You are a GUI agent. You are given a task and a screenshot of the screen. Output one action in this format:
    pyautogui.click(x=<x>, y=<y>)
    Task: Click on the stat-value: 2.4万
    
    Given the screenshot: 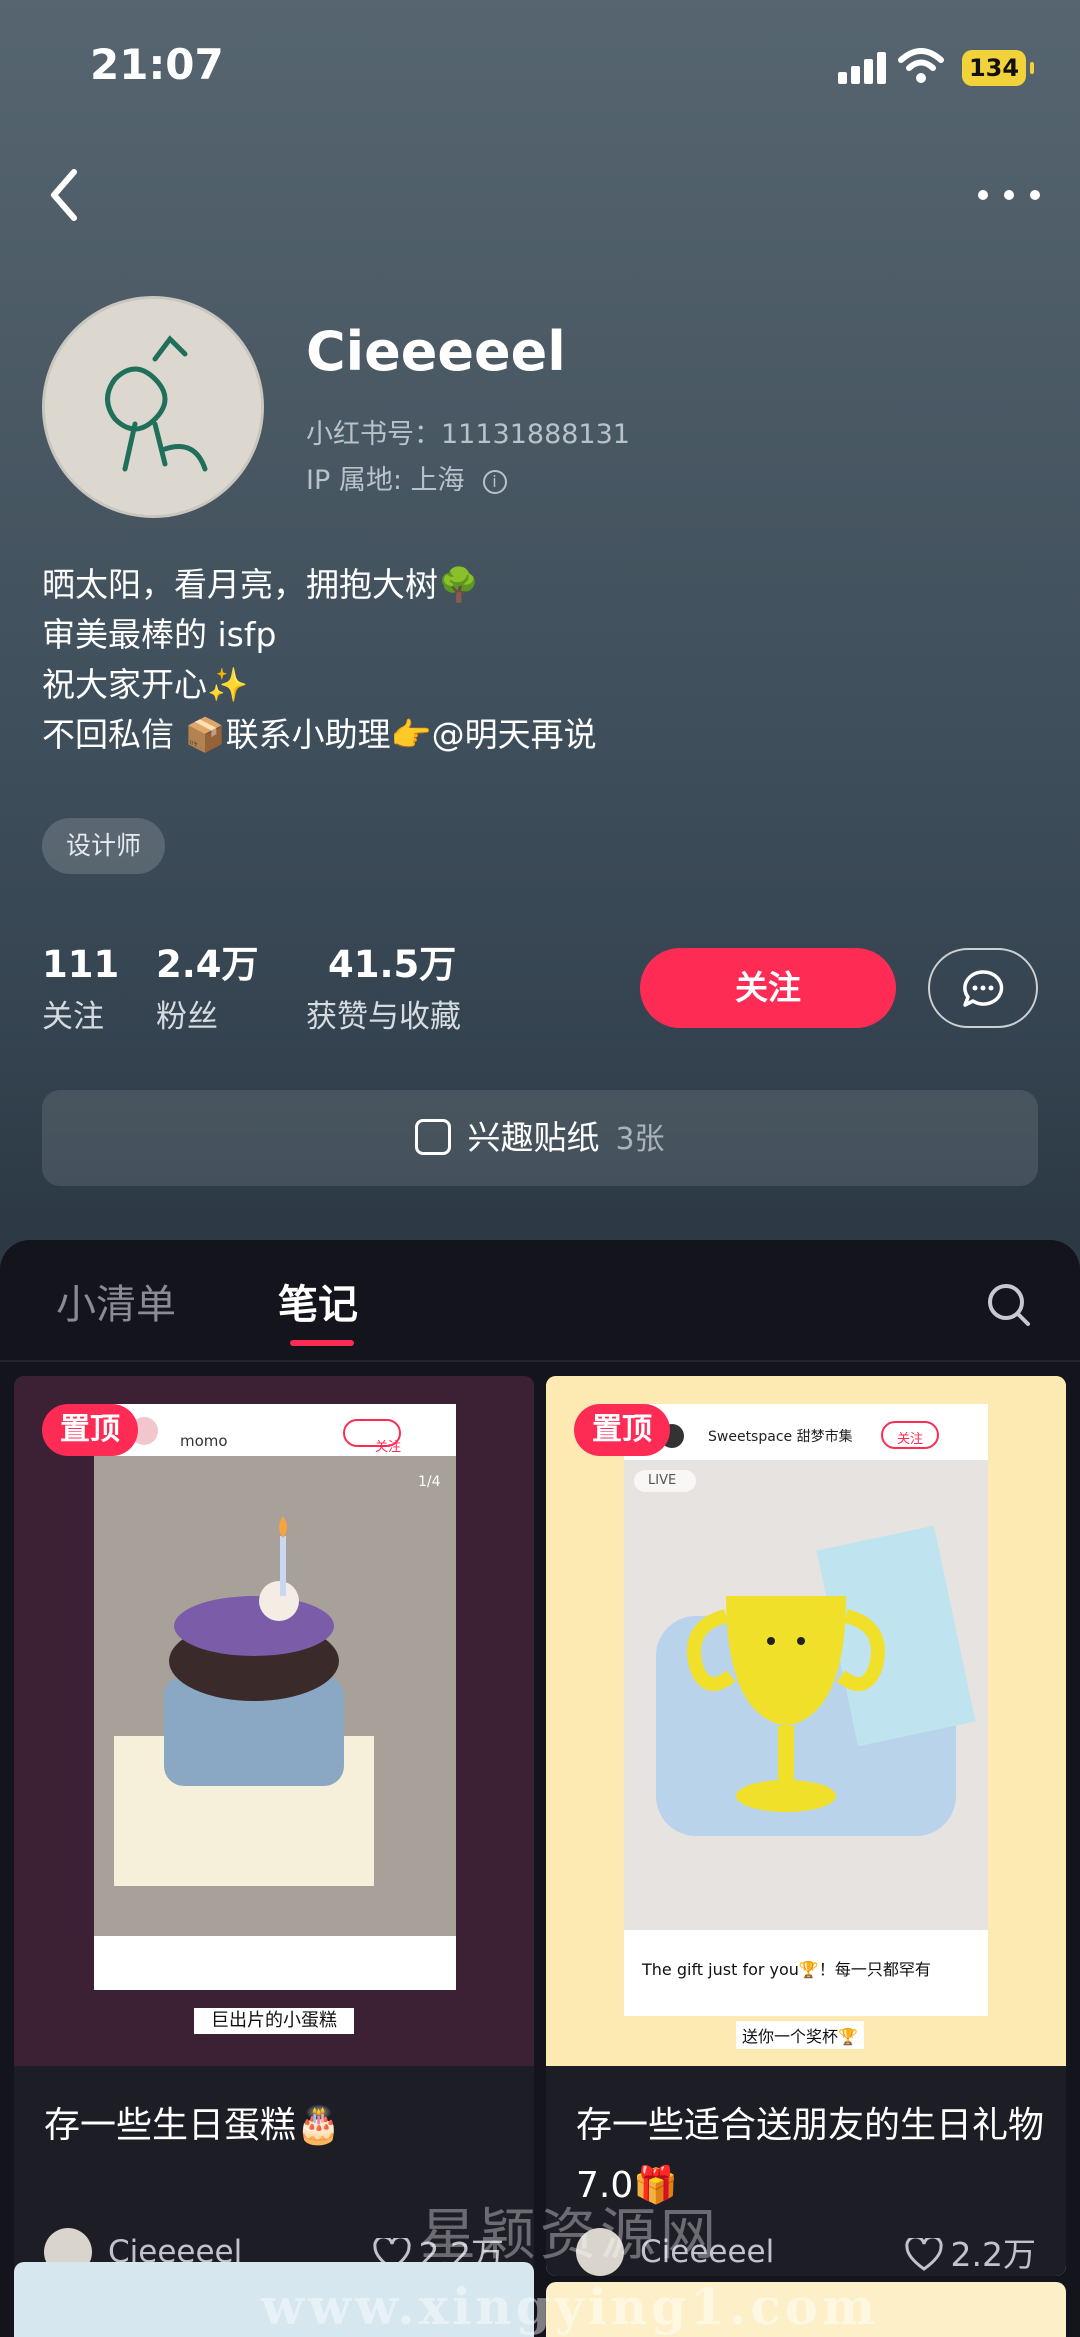 What is the action you would take?
    pyautogui.click(x=207, y=964)
    